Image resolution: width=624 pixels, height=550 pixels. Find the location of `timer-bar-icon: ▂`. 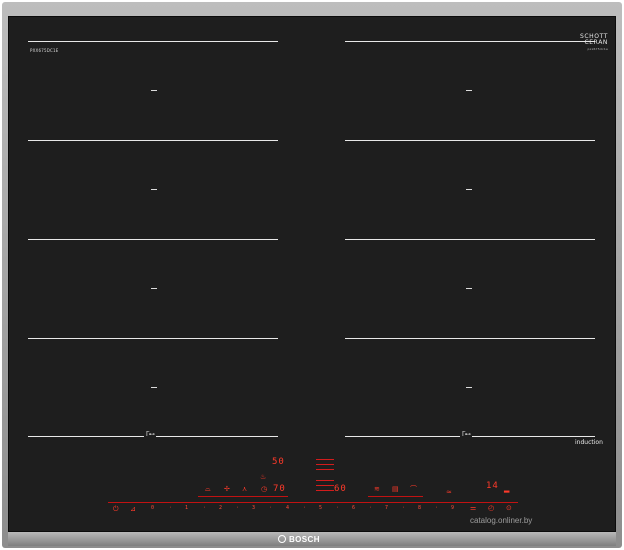

timer-bar-icon: ▂ is located at coordinates (507, 489).